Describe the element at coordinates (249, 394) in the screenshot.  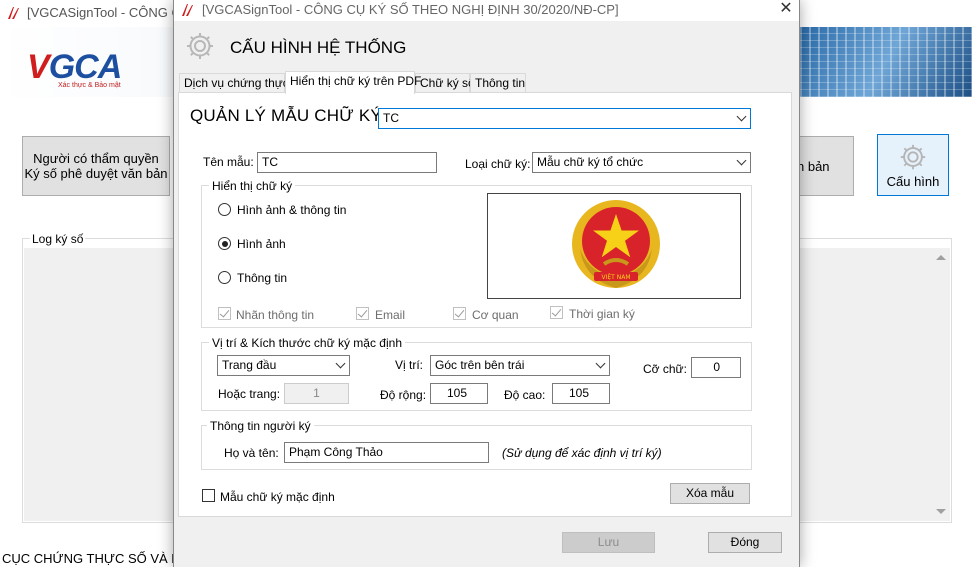
I see `or-page-label: Hoặc trang:` at that location.